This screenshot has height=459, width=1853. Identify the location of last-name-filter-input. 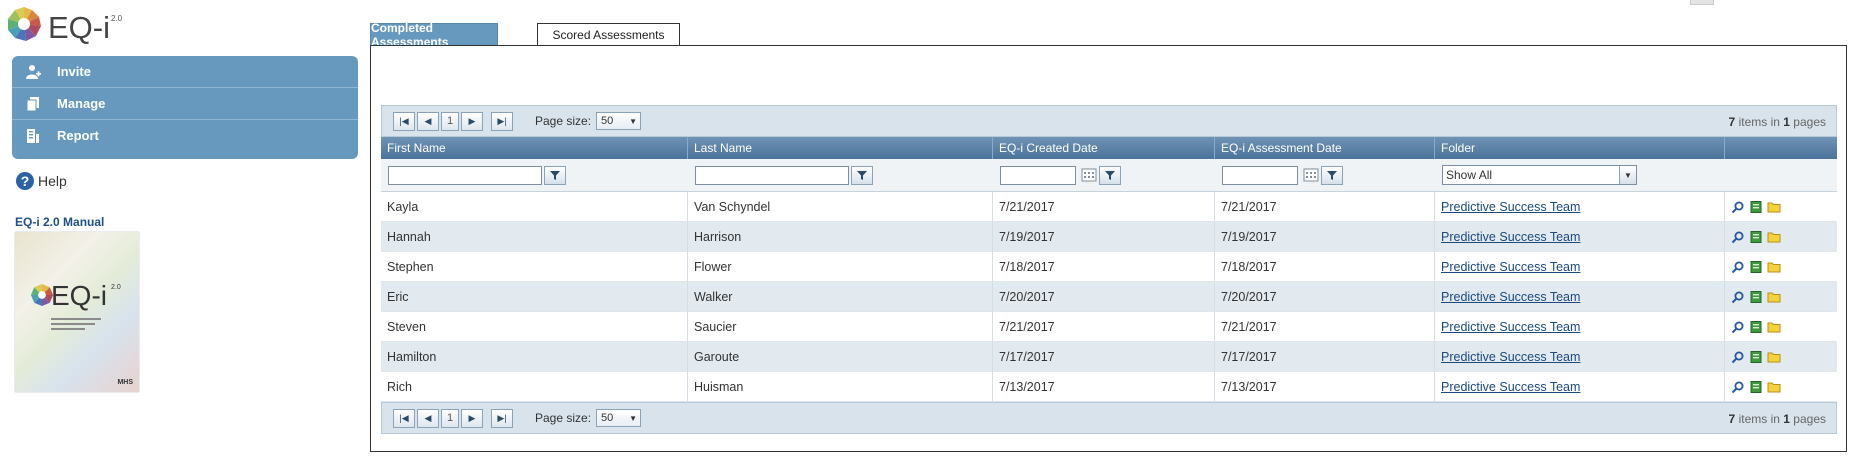
(772, 175).